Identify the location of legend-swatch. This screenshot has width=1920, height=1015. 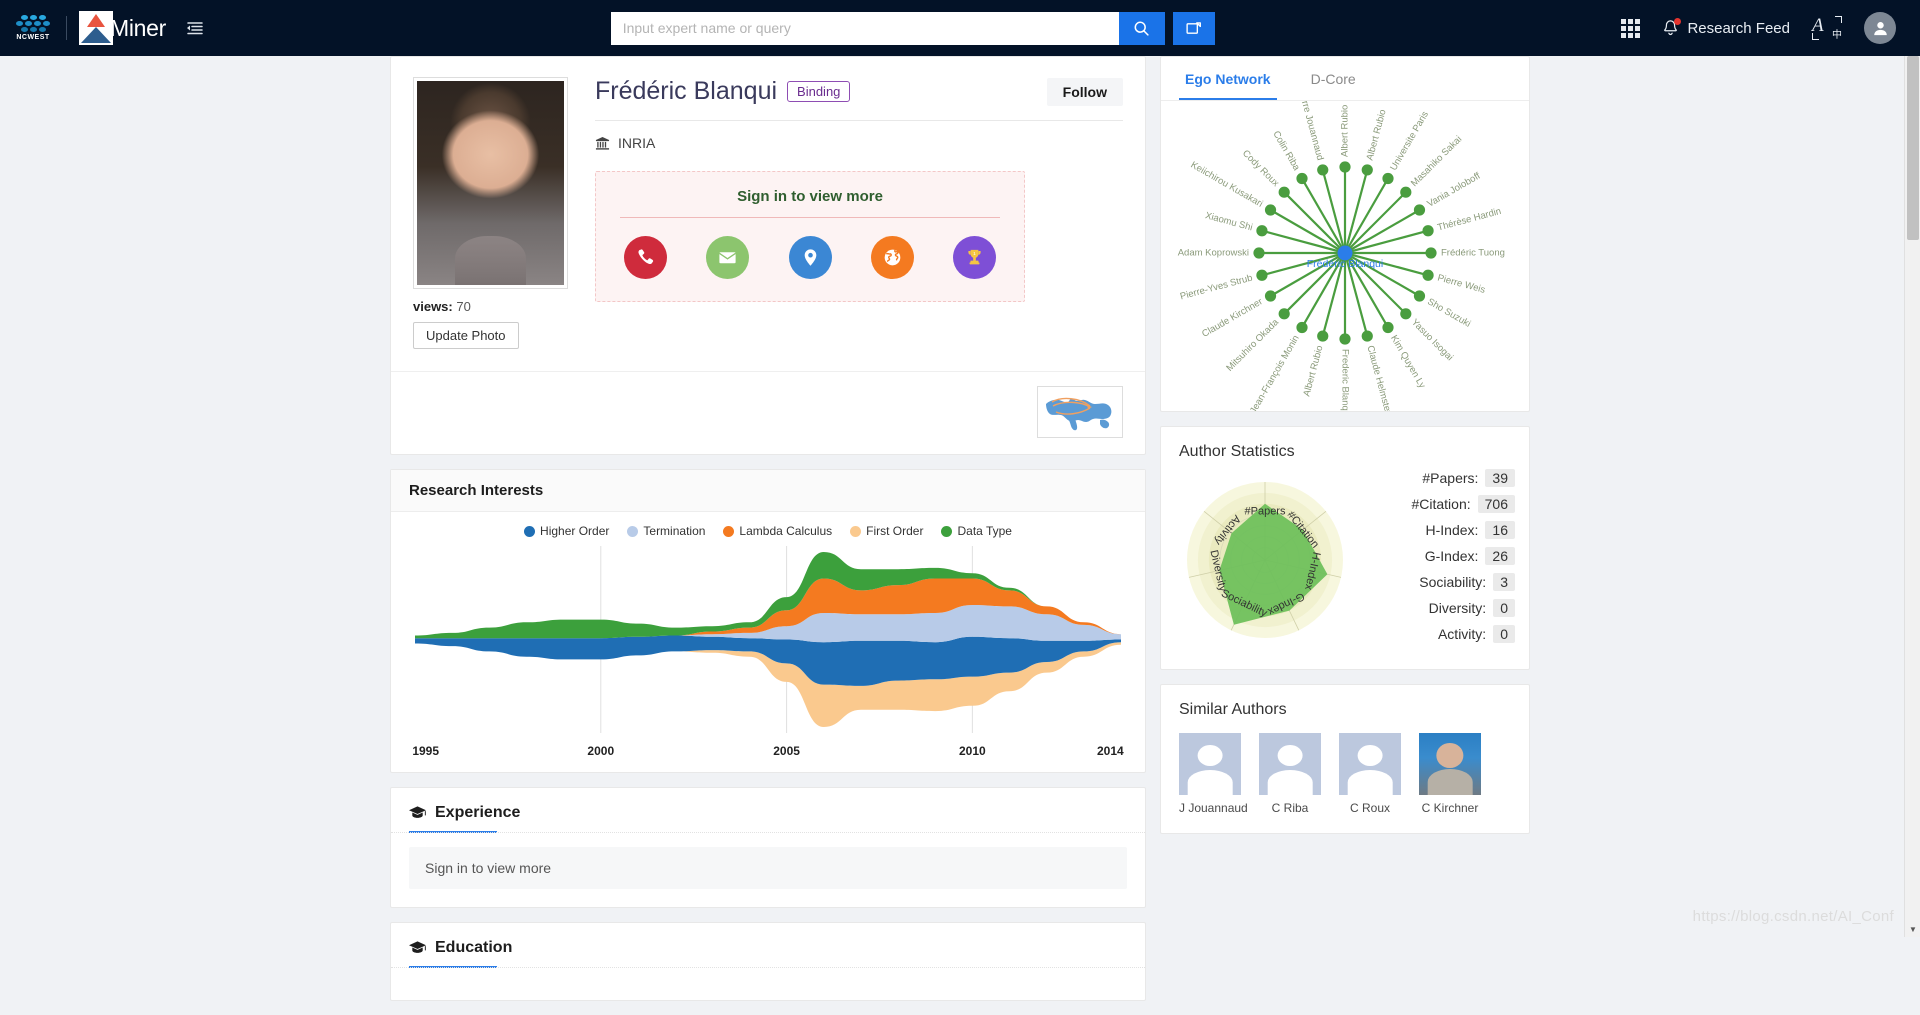
(855, 531).